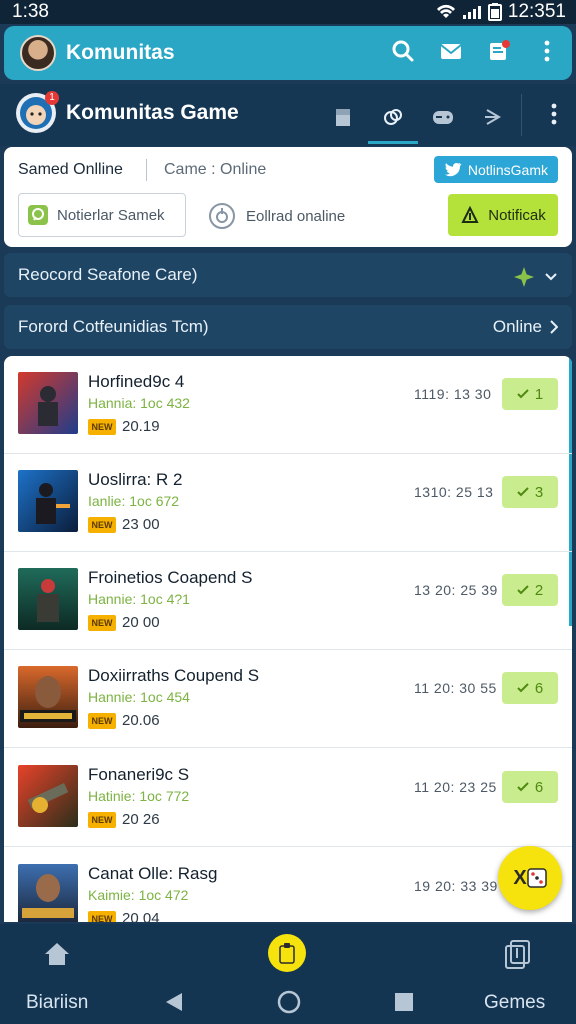 The width and height of the screenshot is (576, 1024). I want to click on clipboard-button, so click(287, 953).